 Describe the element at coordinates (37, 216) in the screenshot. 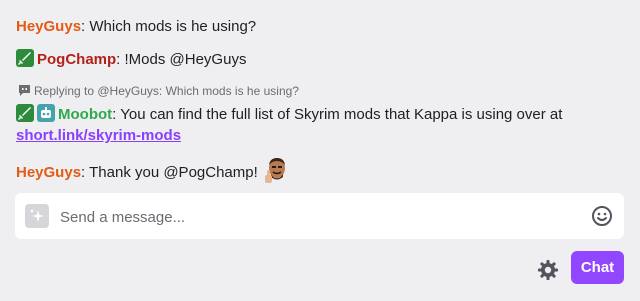

I see `sparkle-icon` at that location.